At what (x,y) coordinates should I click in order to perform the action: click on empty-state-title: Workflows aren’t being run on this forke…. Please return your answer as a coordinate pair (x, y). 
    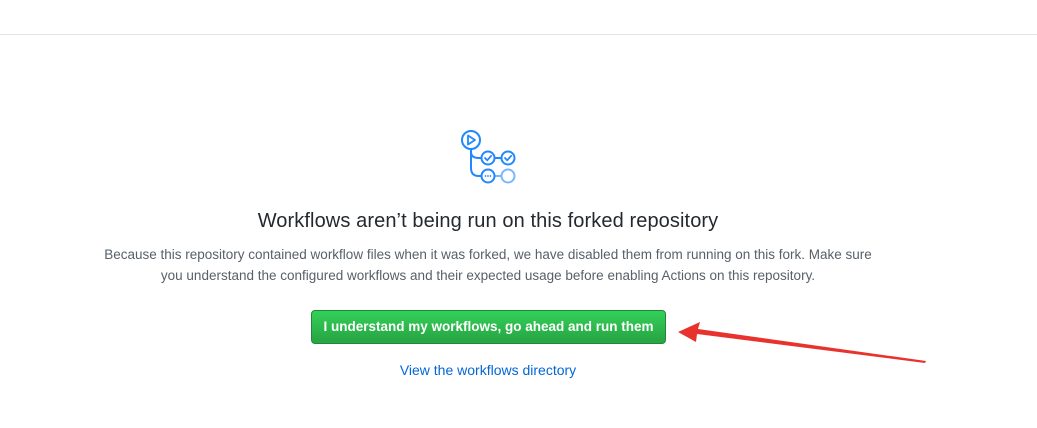
    Looking at the image, I should click on (488, 221).